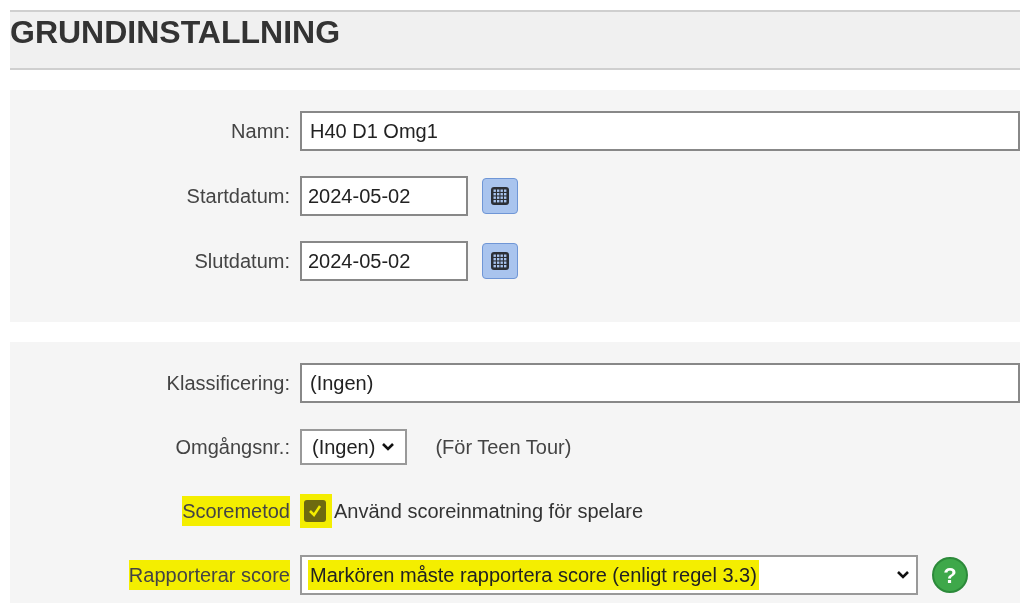 The height and width of the screenshot is (603, 1020). What do you see at coordinates (242, 261) in the screenshot?
I see `field-label: Slutdatum:` at bounding box center [242, 261].